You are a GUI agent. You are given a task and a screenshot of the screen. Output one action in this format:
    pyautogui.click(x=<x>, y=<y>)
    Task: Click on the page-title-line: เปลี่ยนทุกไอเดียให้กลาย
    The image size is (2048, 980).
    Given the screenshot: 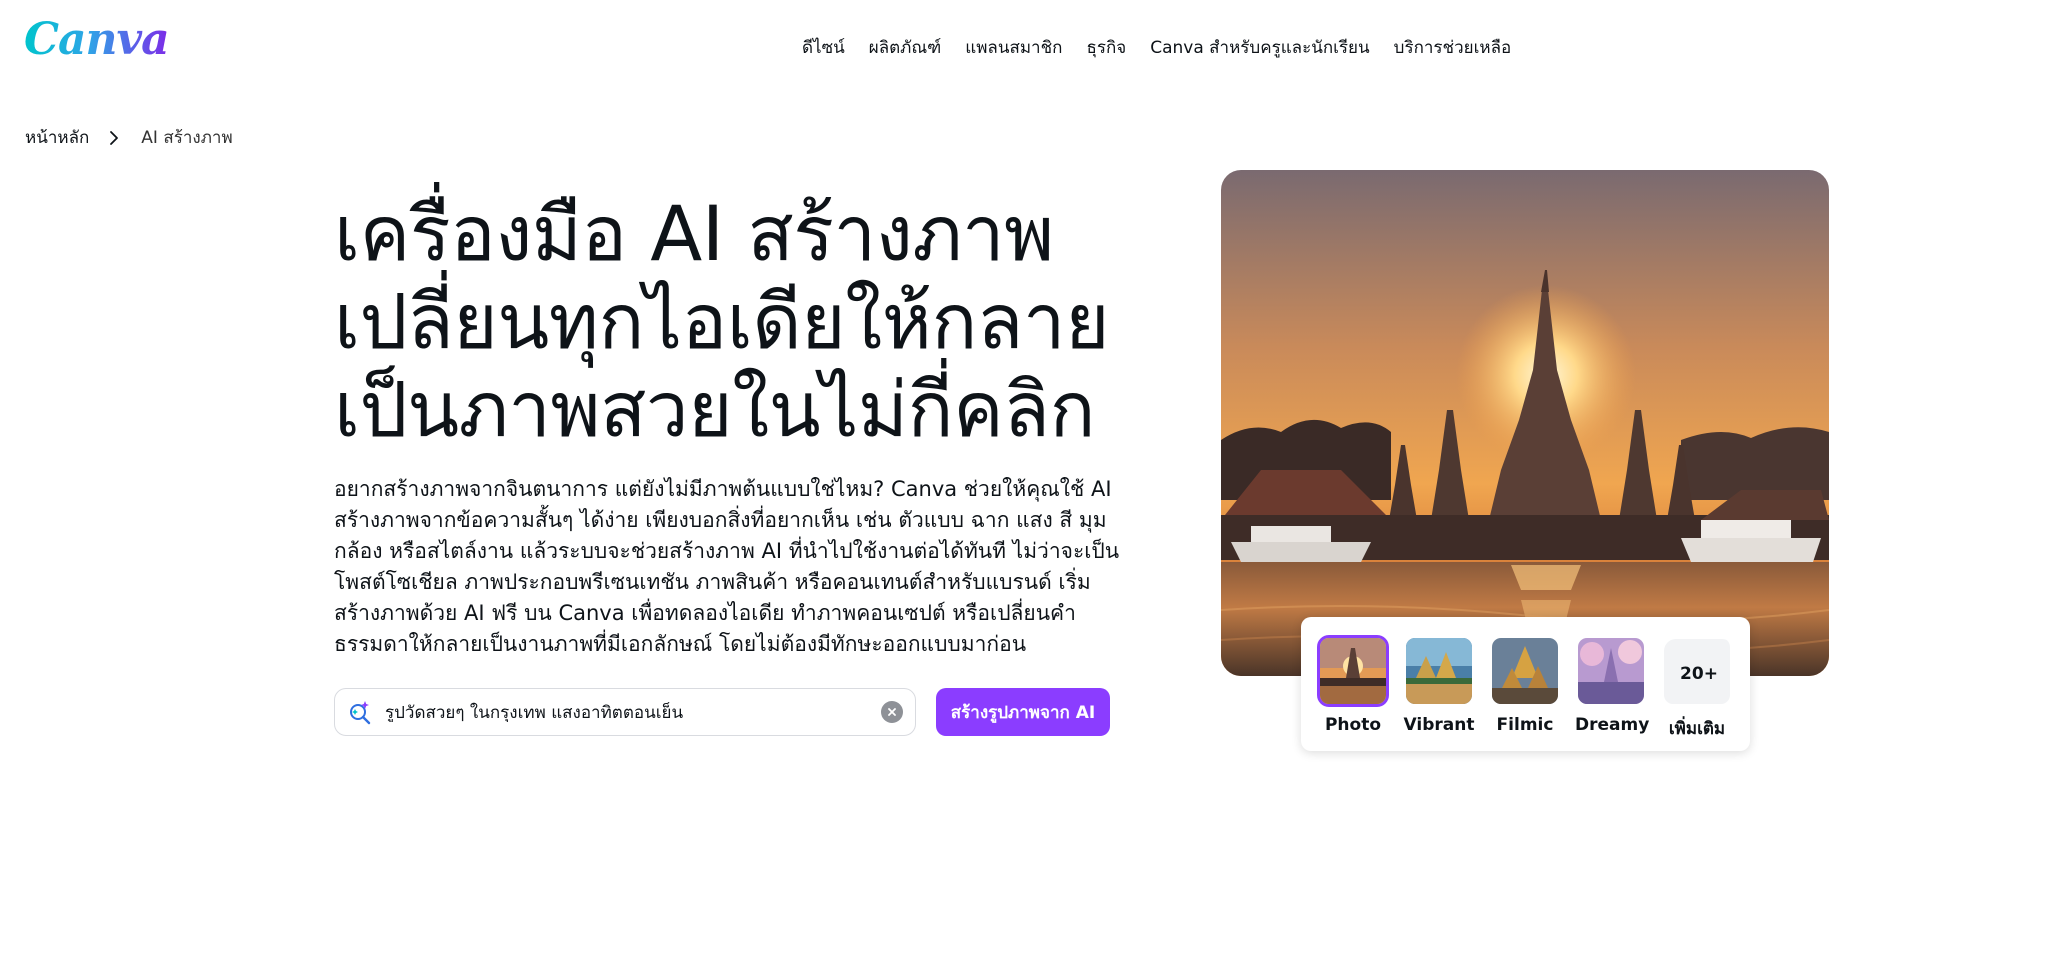 What is the action you would take?
    pyautogui.click(x=722, y=321)
    